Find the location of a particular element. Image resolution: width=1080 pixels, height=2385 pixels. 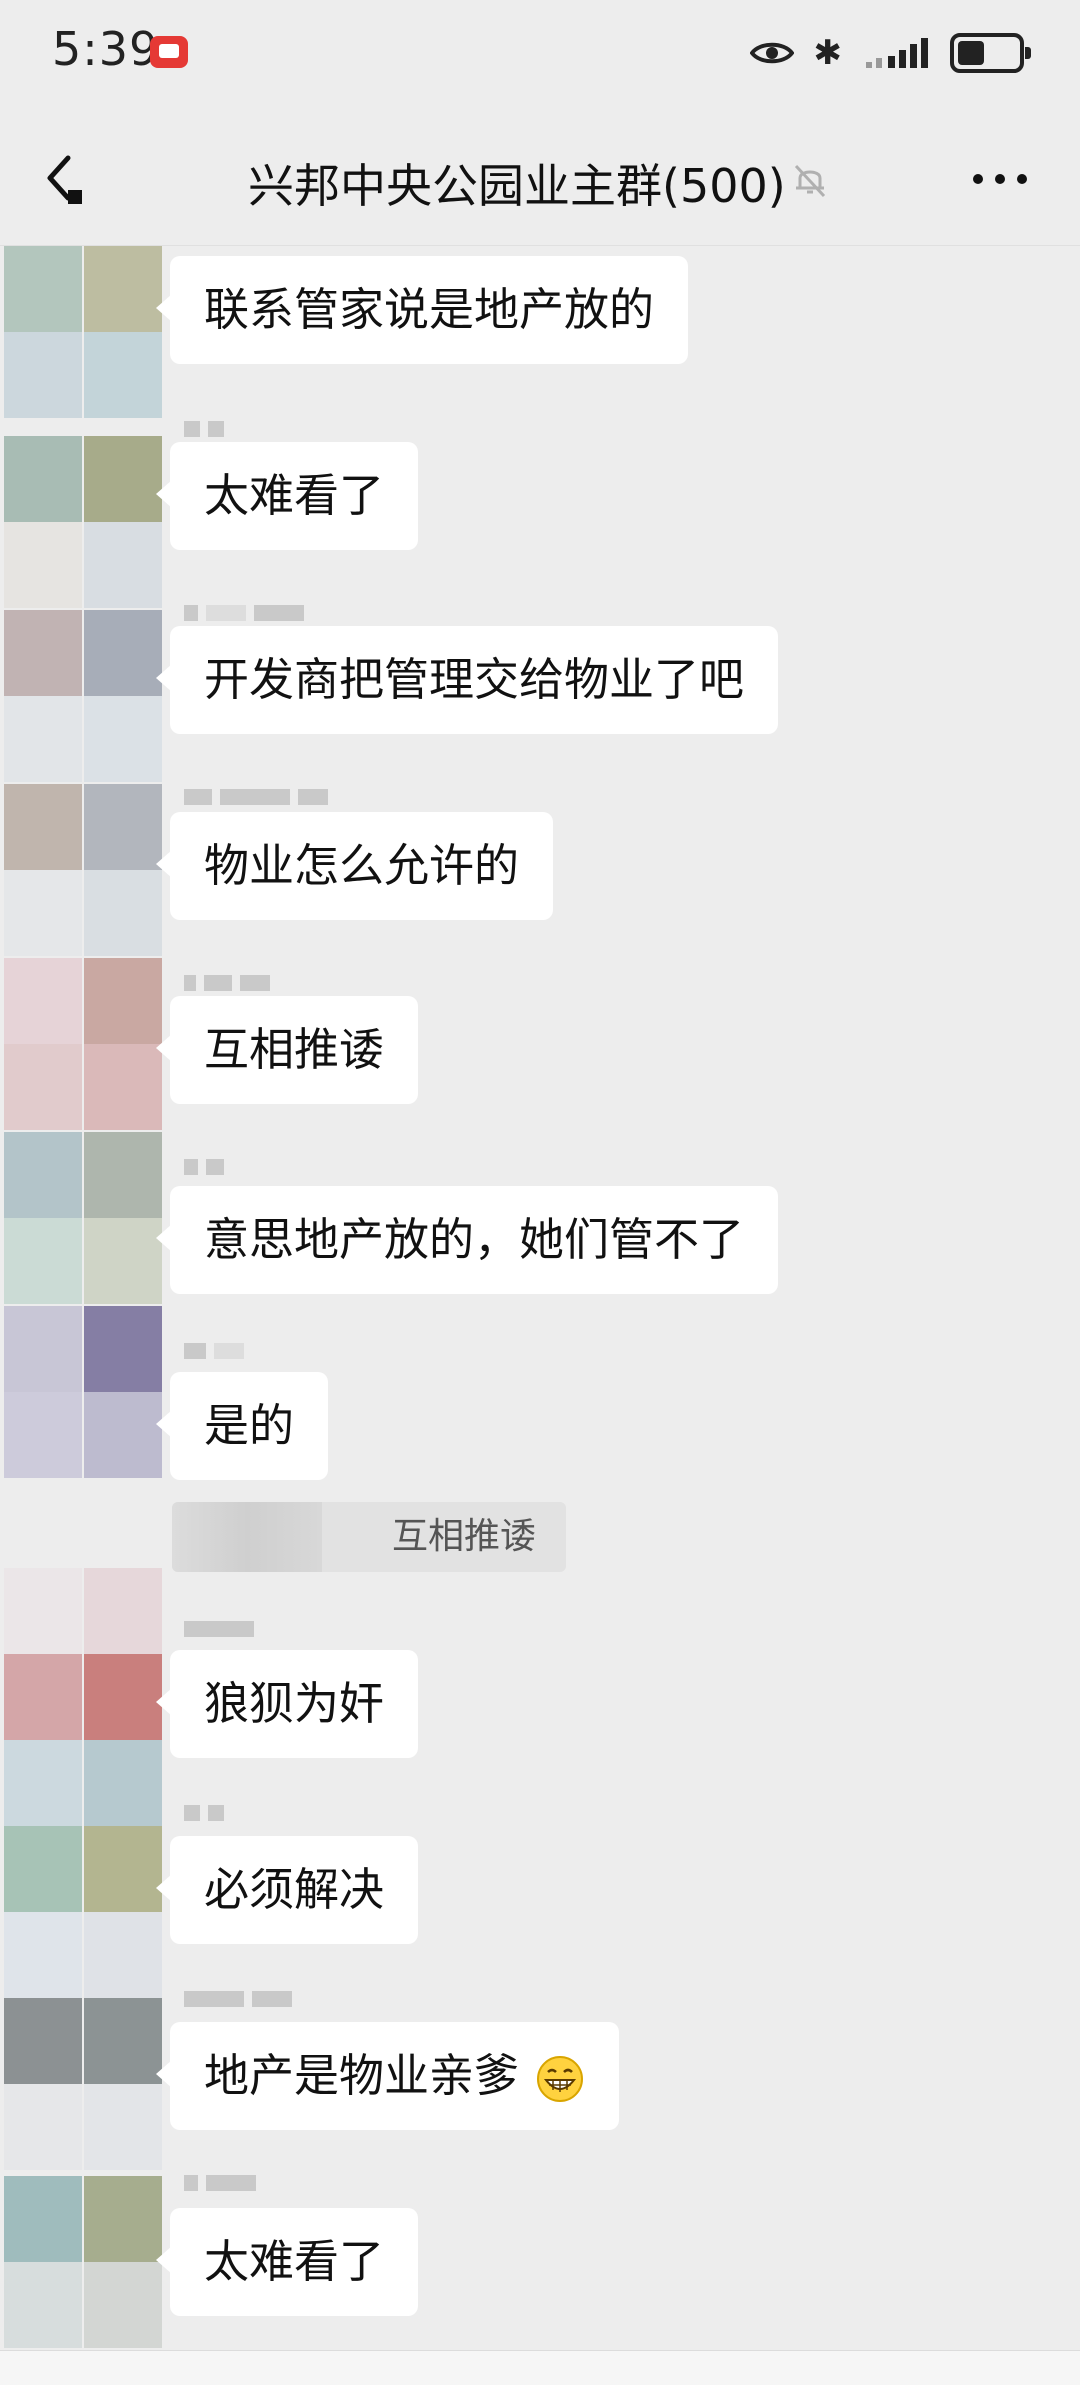

avatar-strip is located at coordinates (83, 1297).